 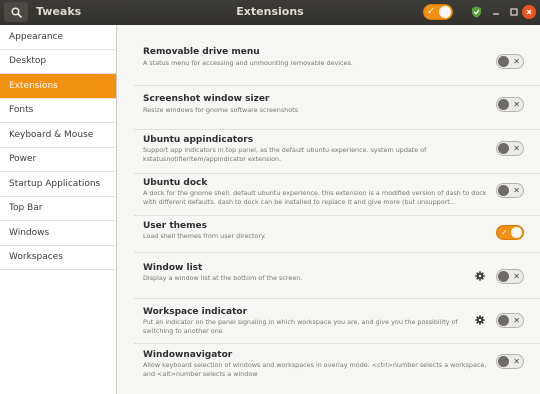 I want to click on extension-name: Screenshot window sizer, so click(x=206, y=99).